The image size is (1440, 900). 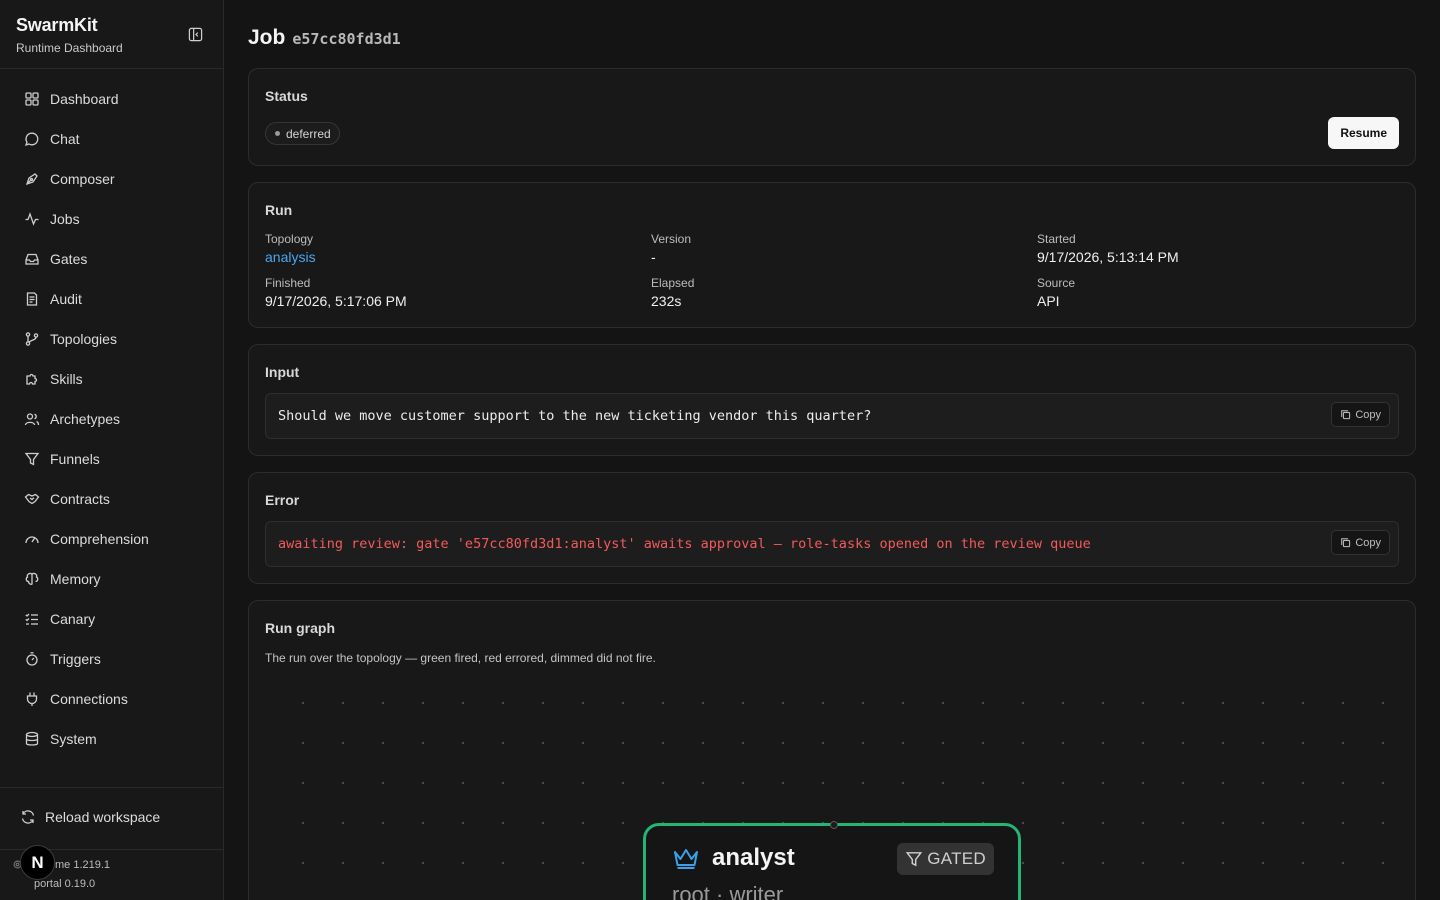 I want to click on sidebar-item-composer: Composer, so click(x=111, y=179).